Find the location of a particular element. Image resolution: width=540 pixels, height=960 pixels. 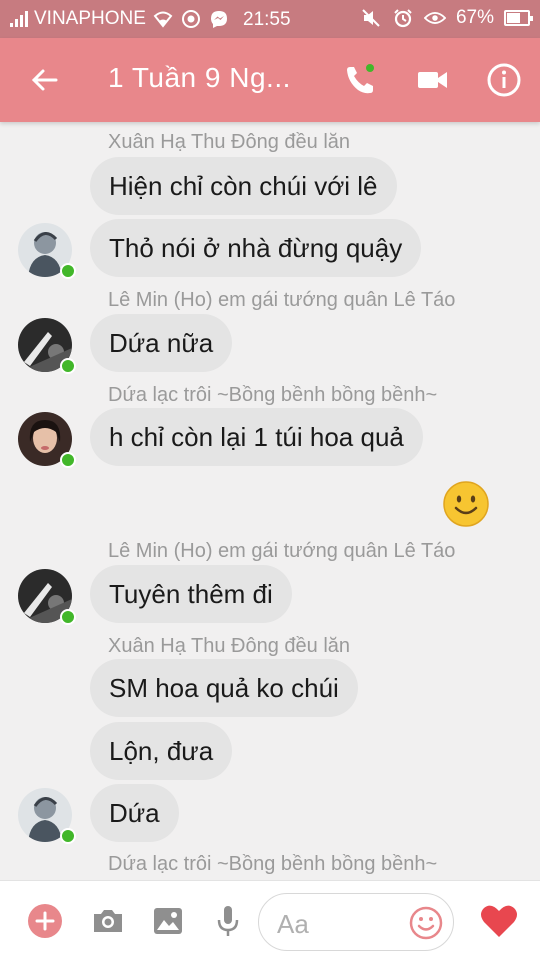

message-bubble: h chỉ còn lại 1 túi hoa quả is located at coordinates (256, 437).